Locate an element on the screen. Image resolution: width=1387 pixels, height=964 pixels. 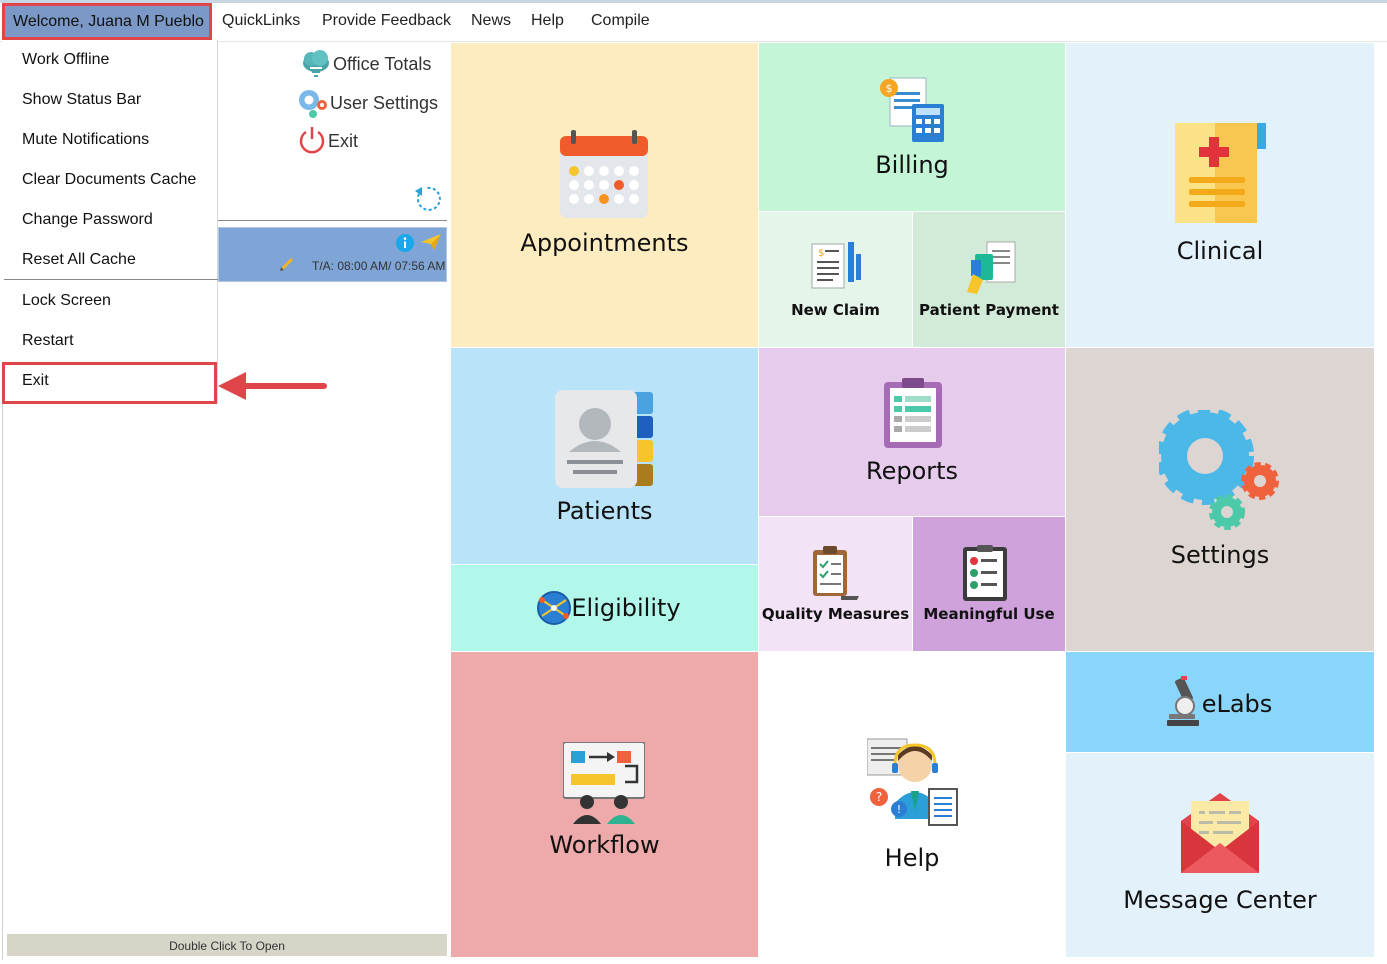
tile-billing: $ Billing is located at coordinates (912, 127).